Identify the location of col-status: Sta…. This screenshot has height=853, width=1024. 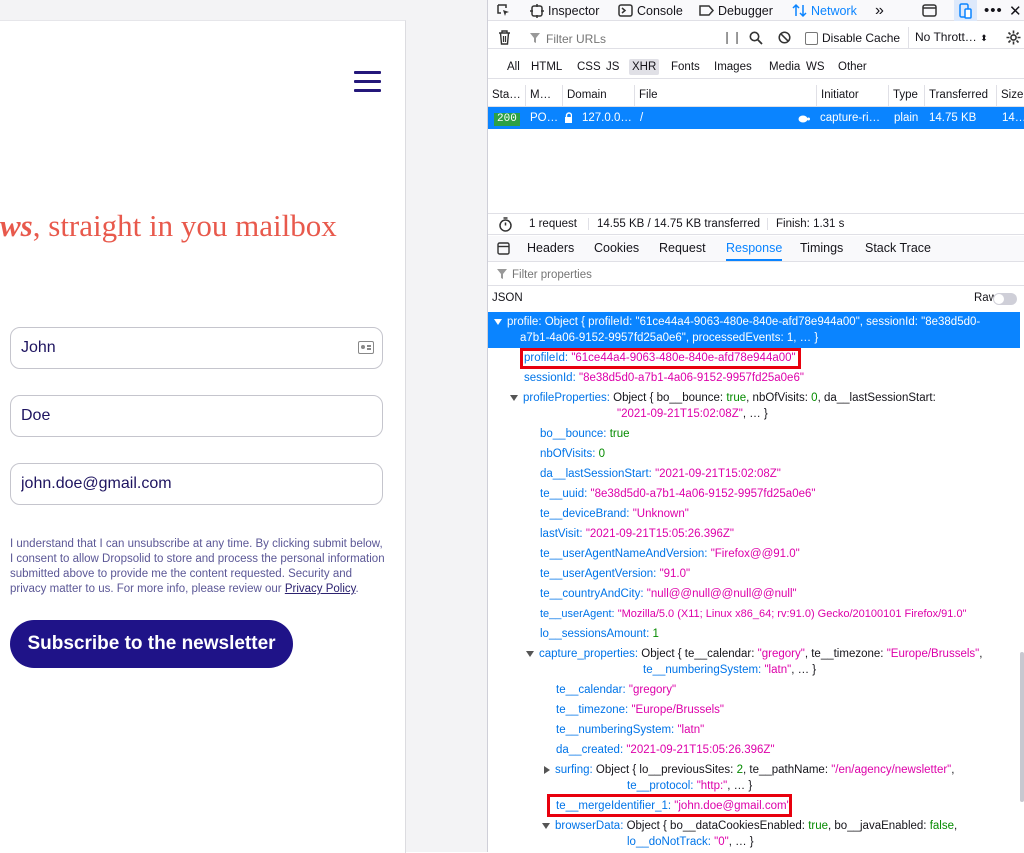
(505, 95).